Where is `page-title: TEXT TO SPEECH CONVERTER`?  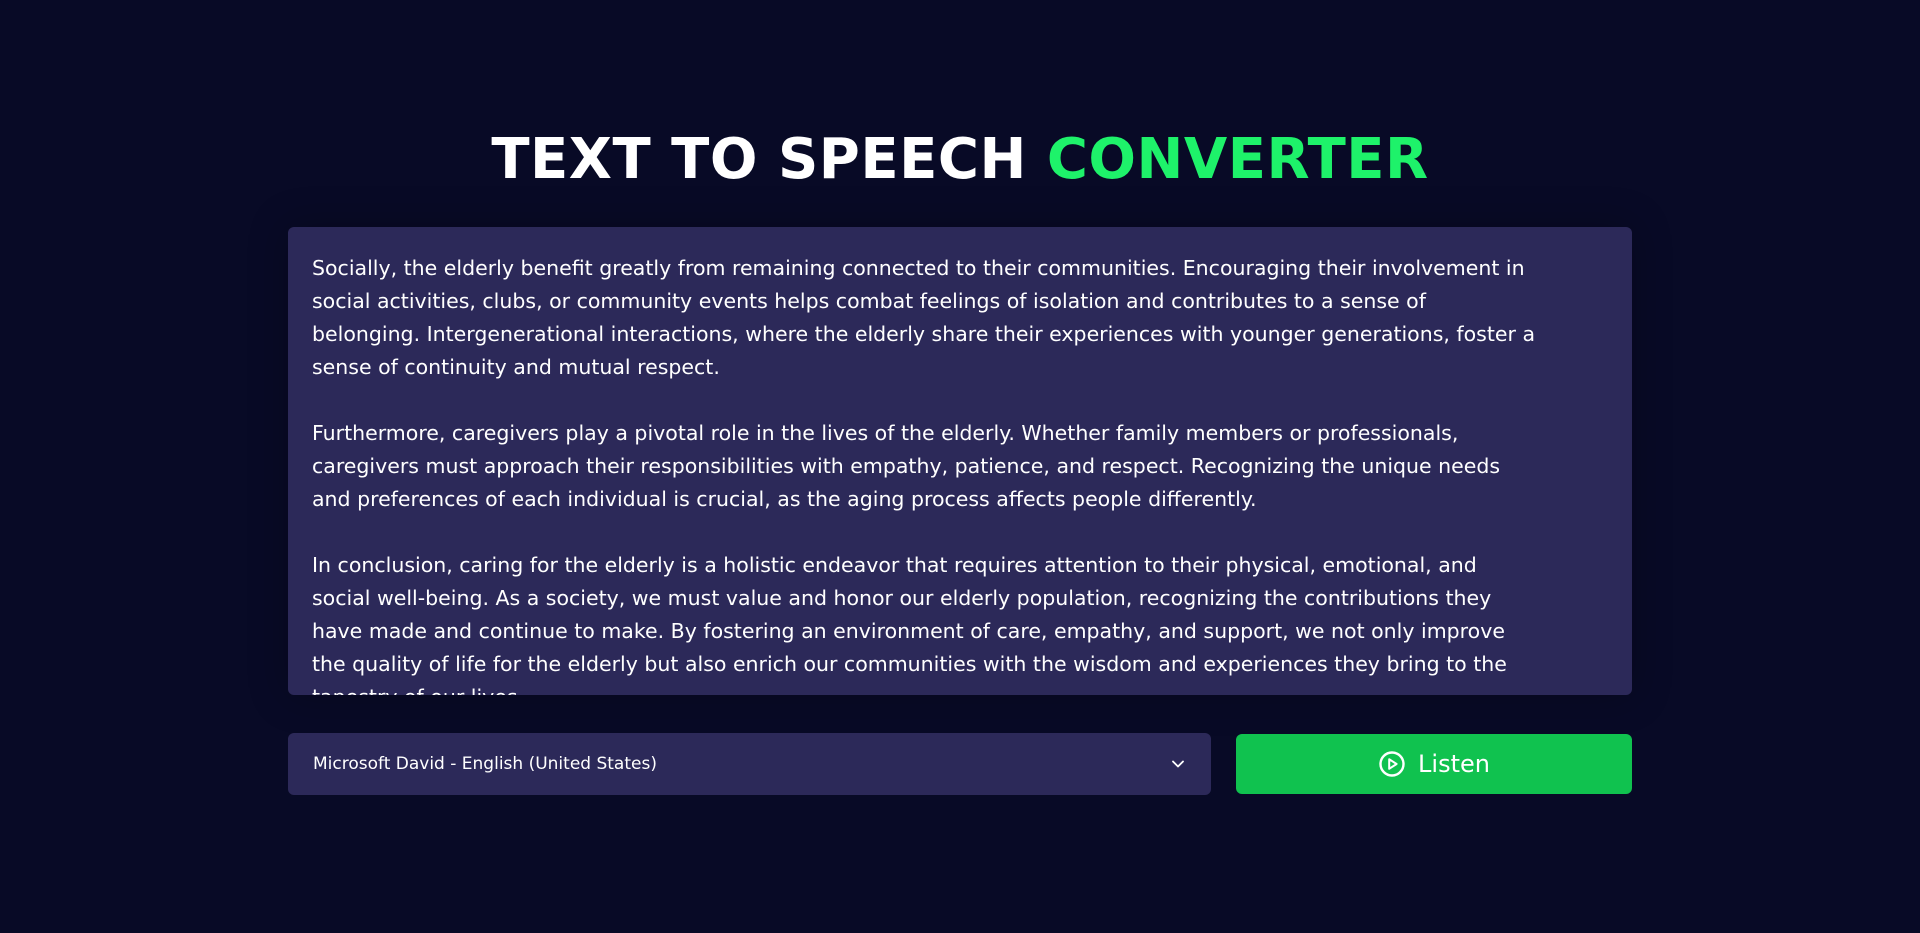
page-title: TEXT TO SPEECH CONVERTER is located at coordinates (960, 160).